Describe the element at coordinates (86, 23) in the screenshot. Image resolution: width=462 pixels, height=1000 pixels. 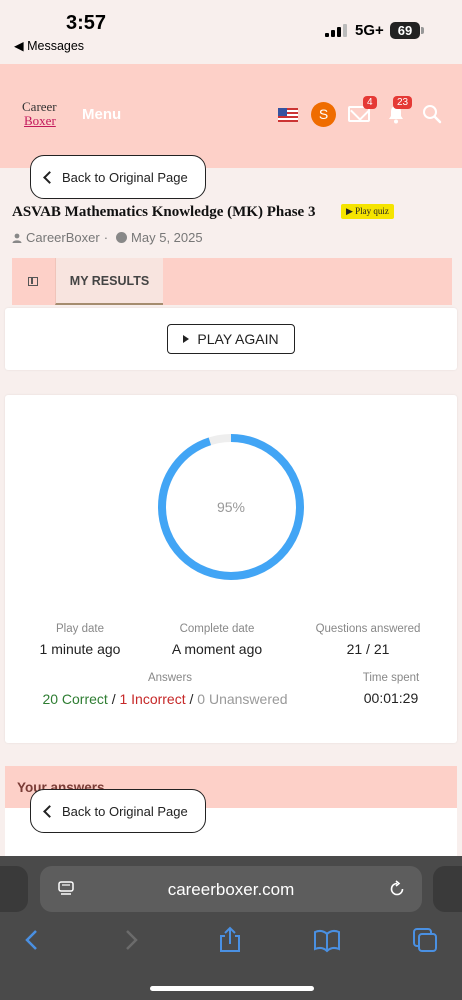
I see `status-time: 3:57` at that location.